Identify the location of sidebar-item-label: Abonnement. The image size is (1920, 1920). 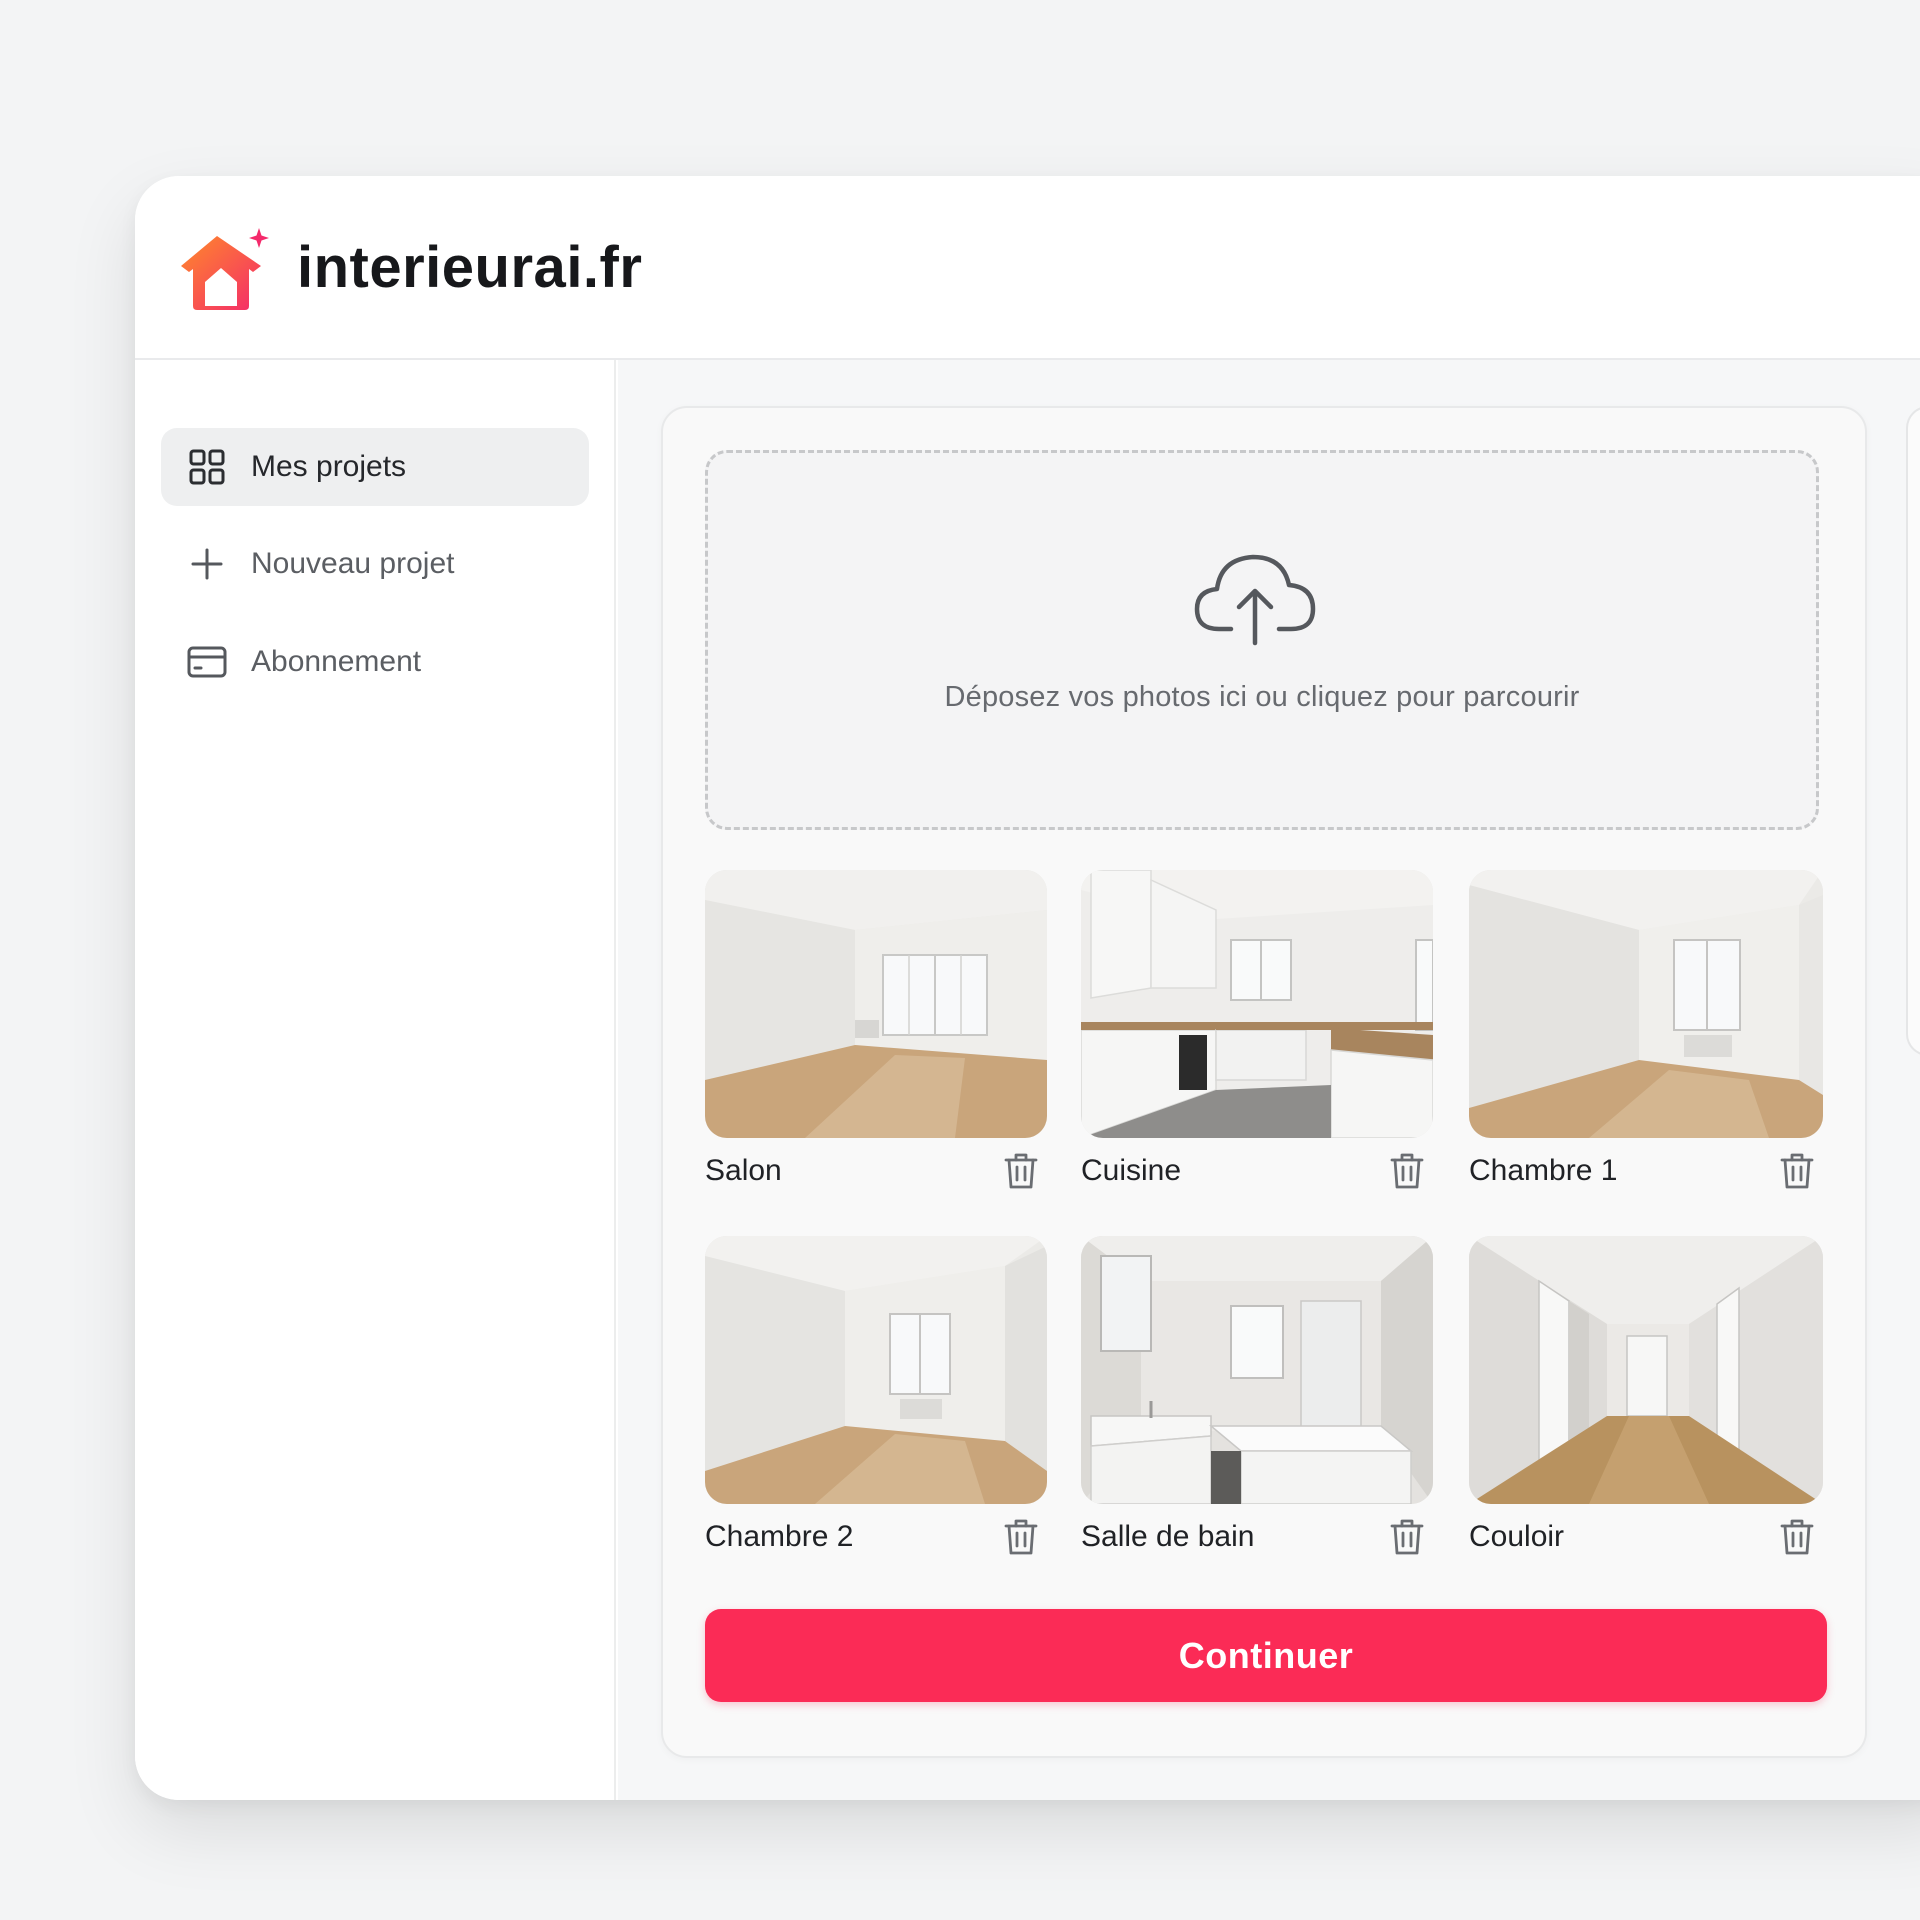
(336, 661).